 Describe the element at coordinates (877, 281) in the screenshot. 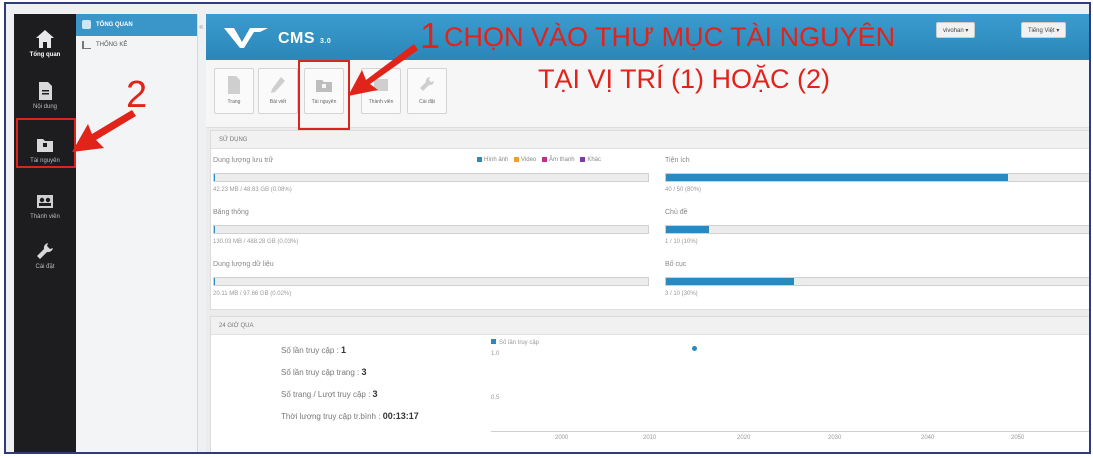

I see `layouts-bar` at that location.